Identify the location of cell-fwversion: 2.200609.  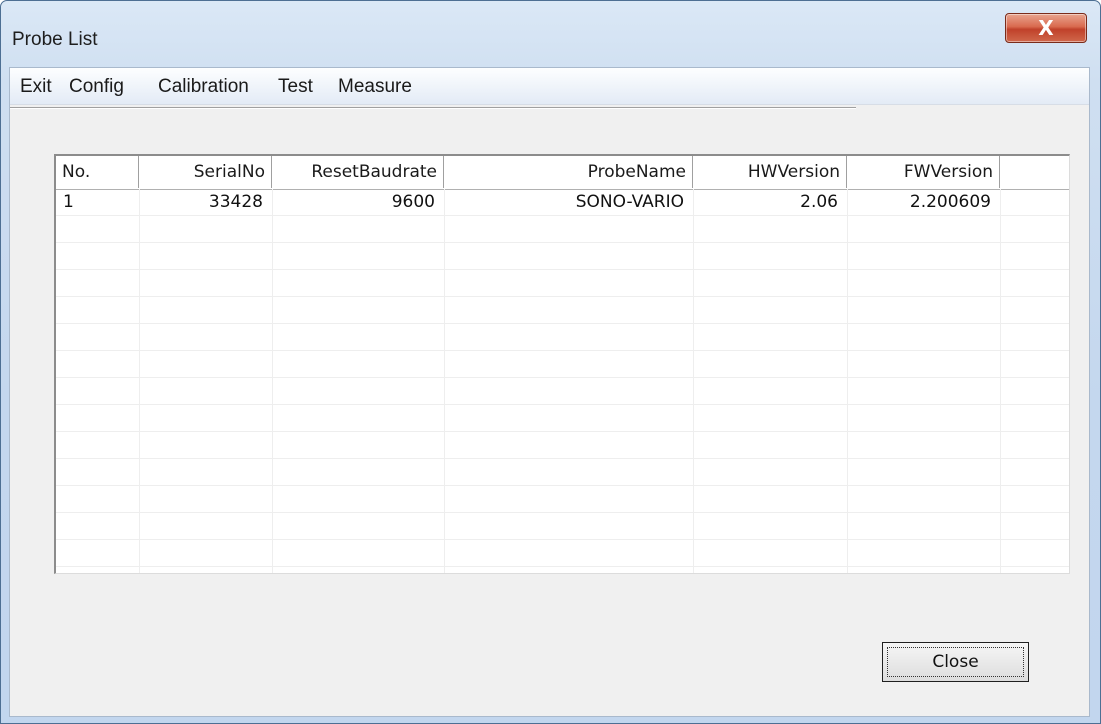
(919, 202).